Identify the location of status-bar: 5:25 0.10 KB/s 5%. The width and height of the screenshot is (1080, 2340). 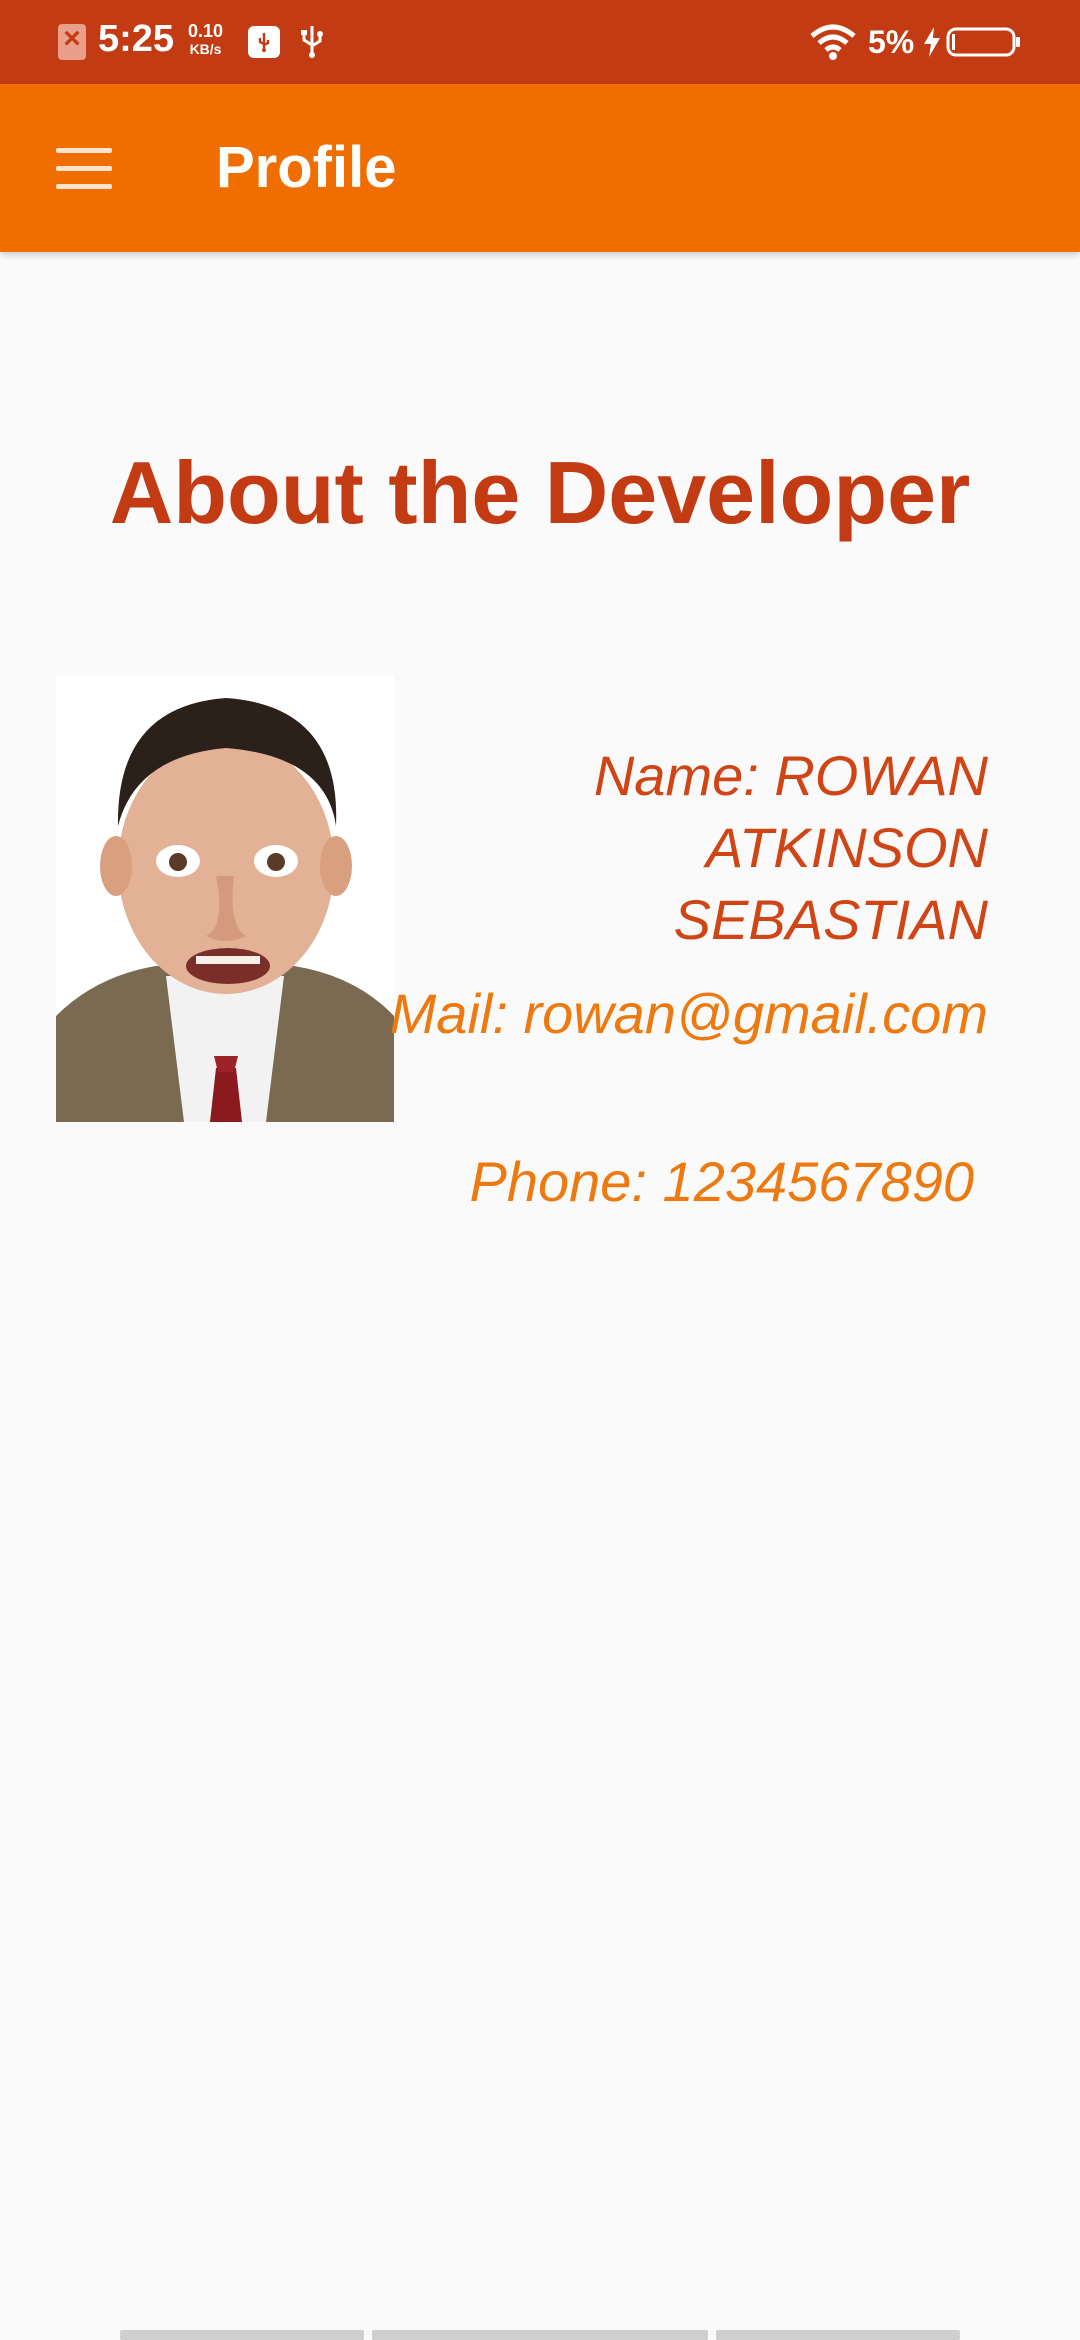
(540, 42).